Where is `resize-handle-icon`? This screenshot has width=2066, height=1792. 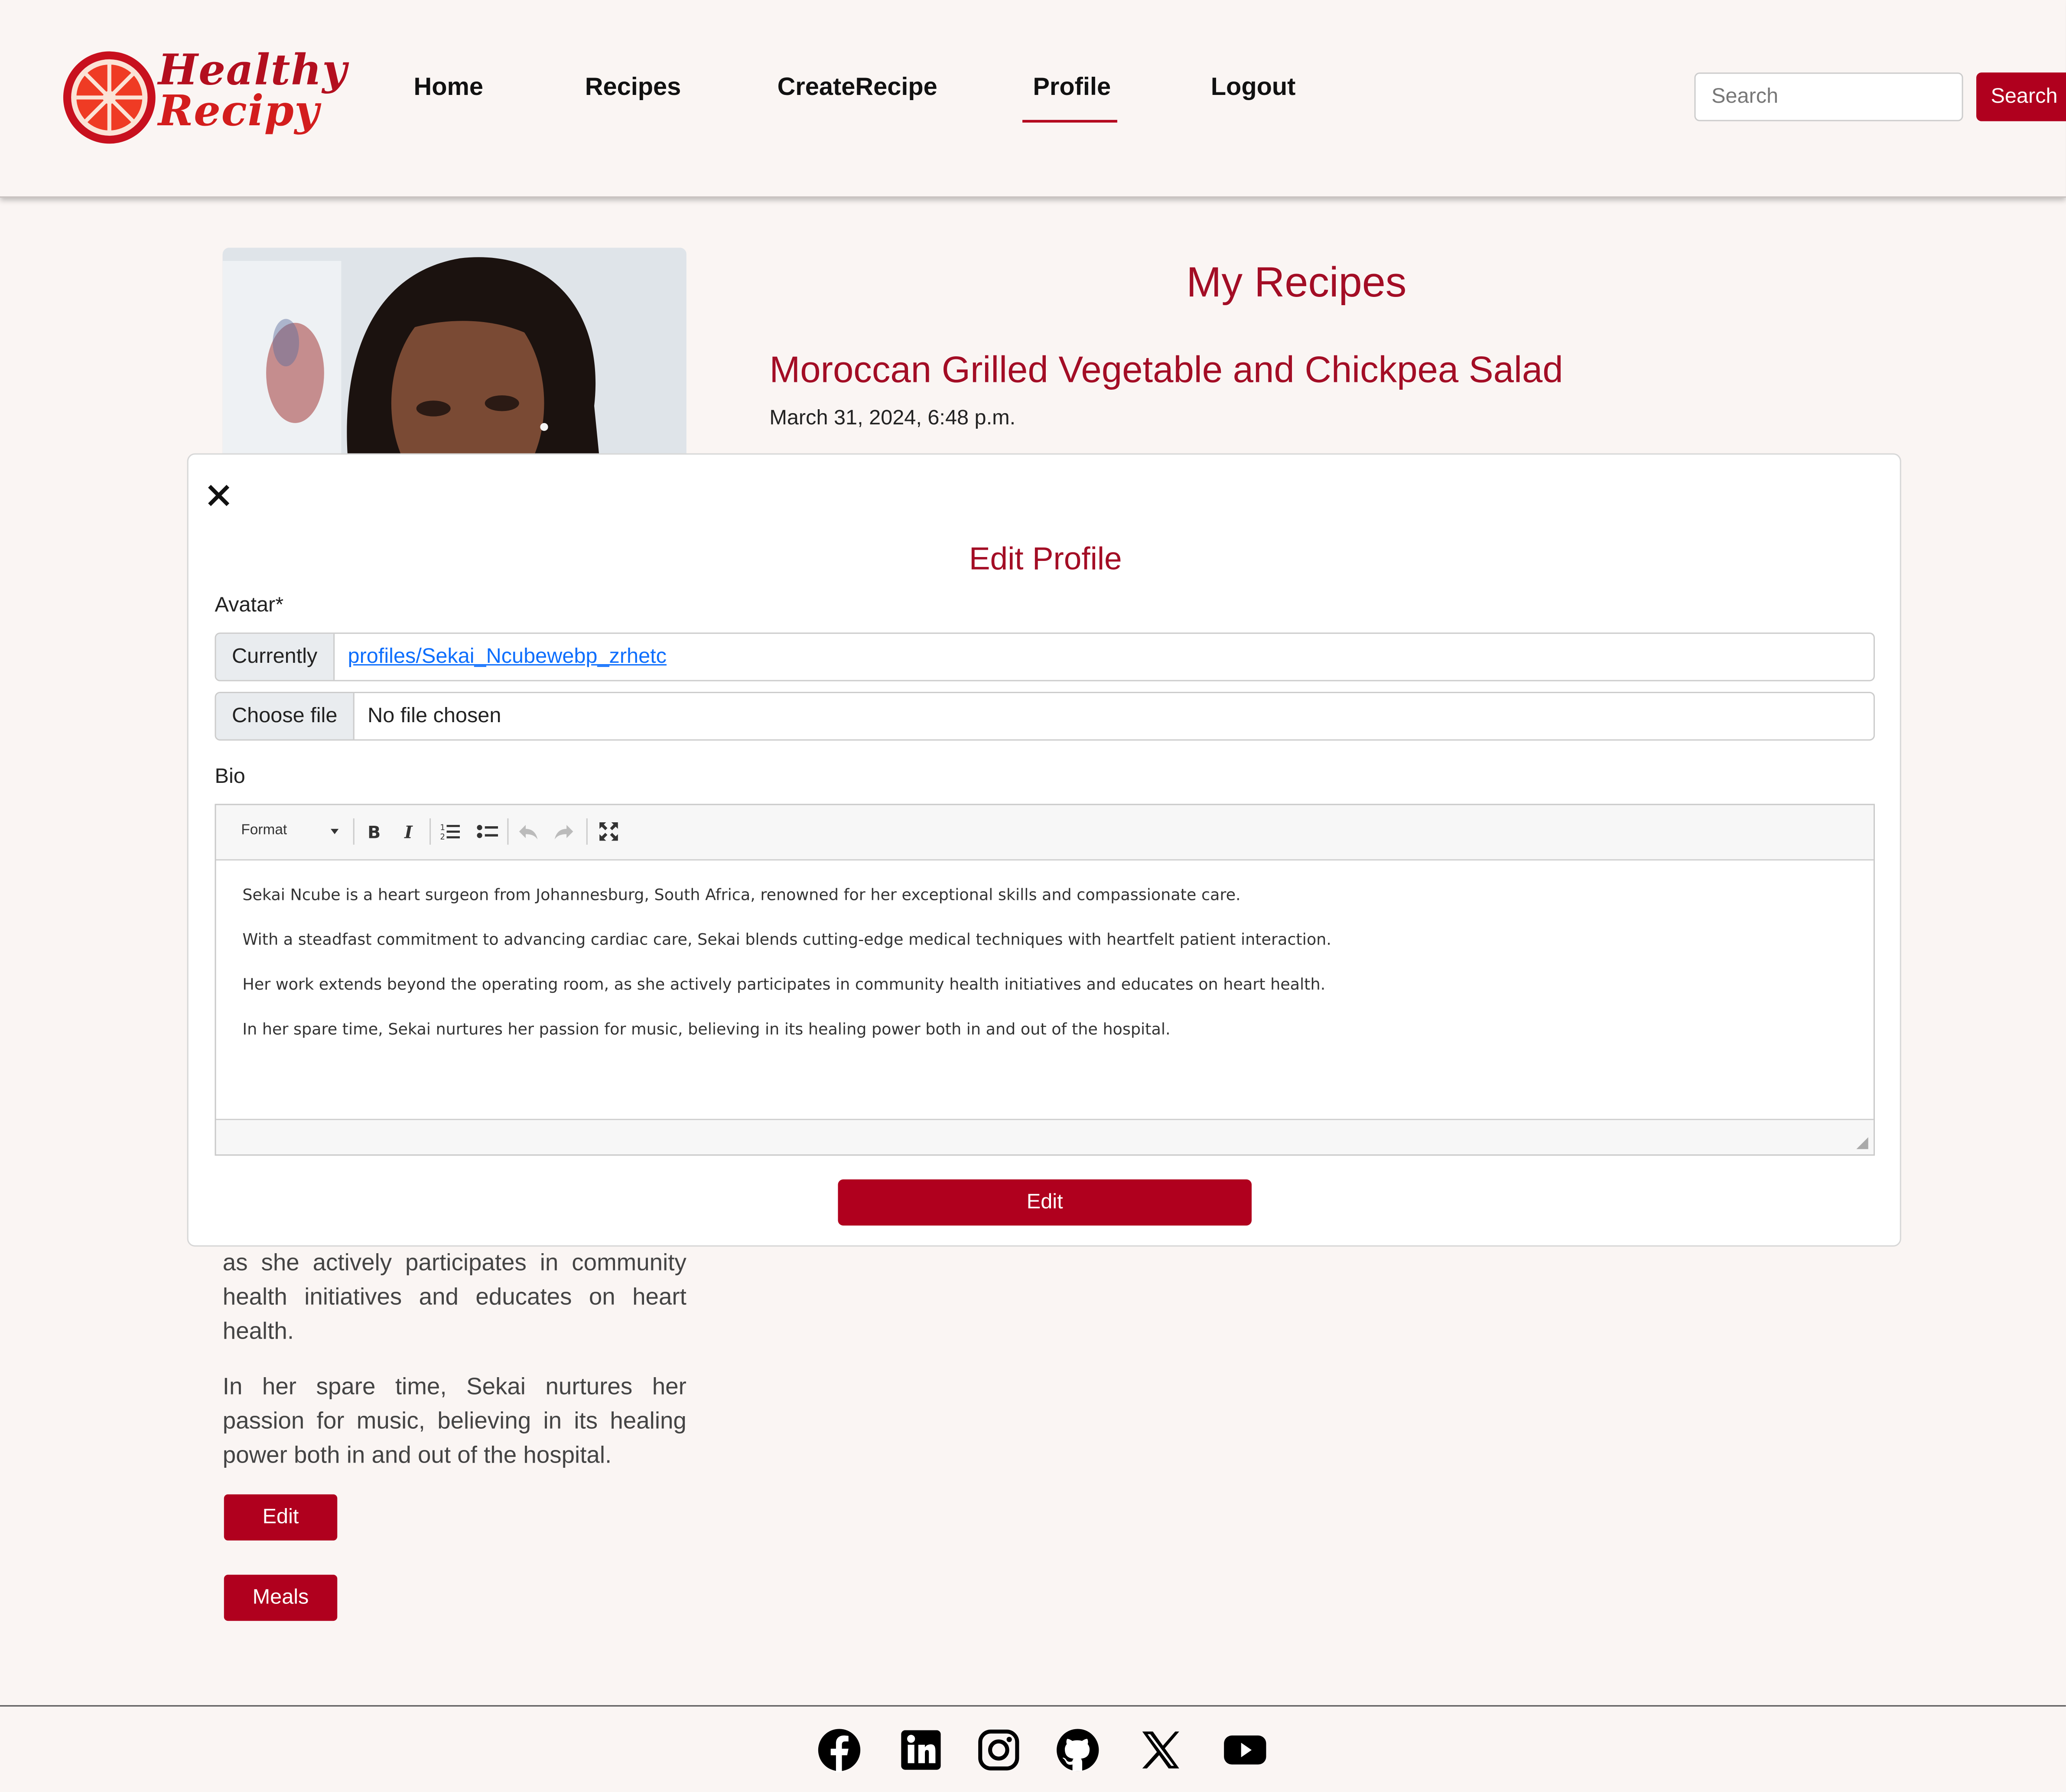
resize-handle-icon is located at coordinates (1862, 1143).